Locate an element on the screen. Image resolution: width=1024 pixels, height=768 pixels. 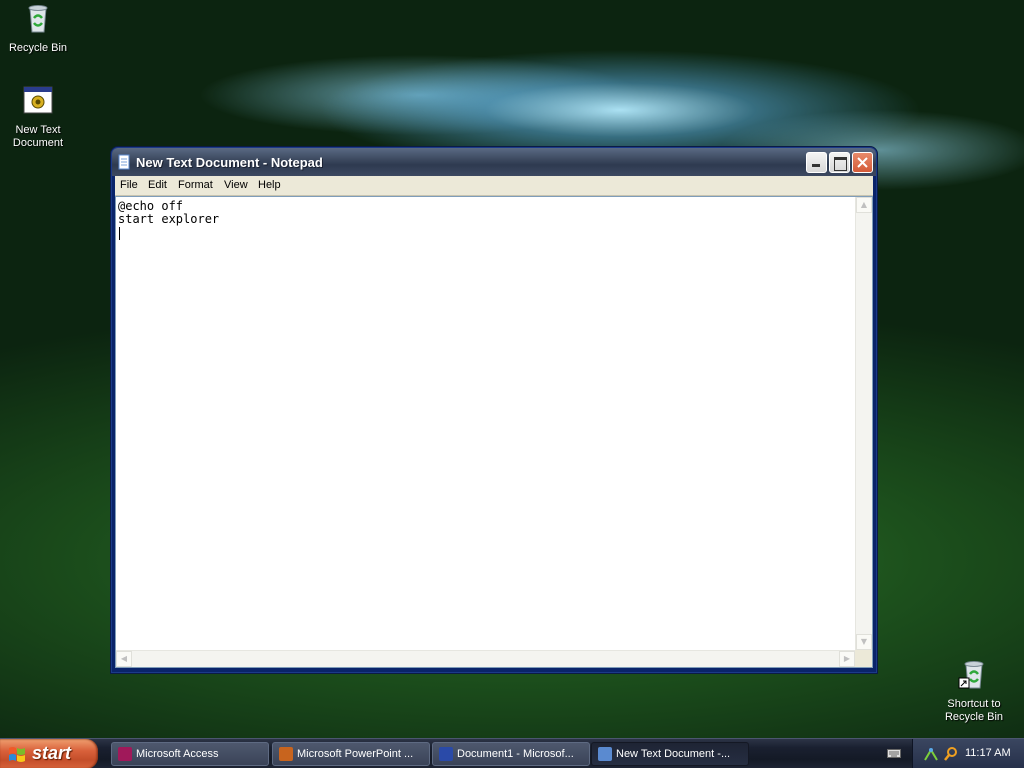
desktop-icon-label: New Text Document is located at coordinates (38, 136).